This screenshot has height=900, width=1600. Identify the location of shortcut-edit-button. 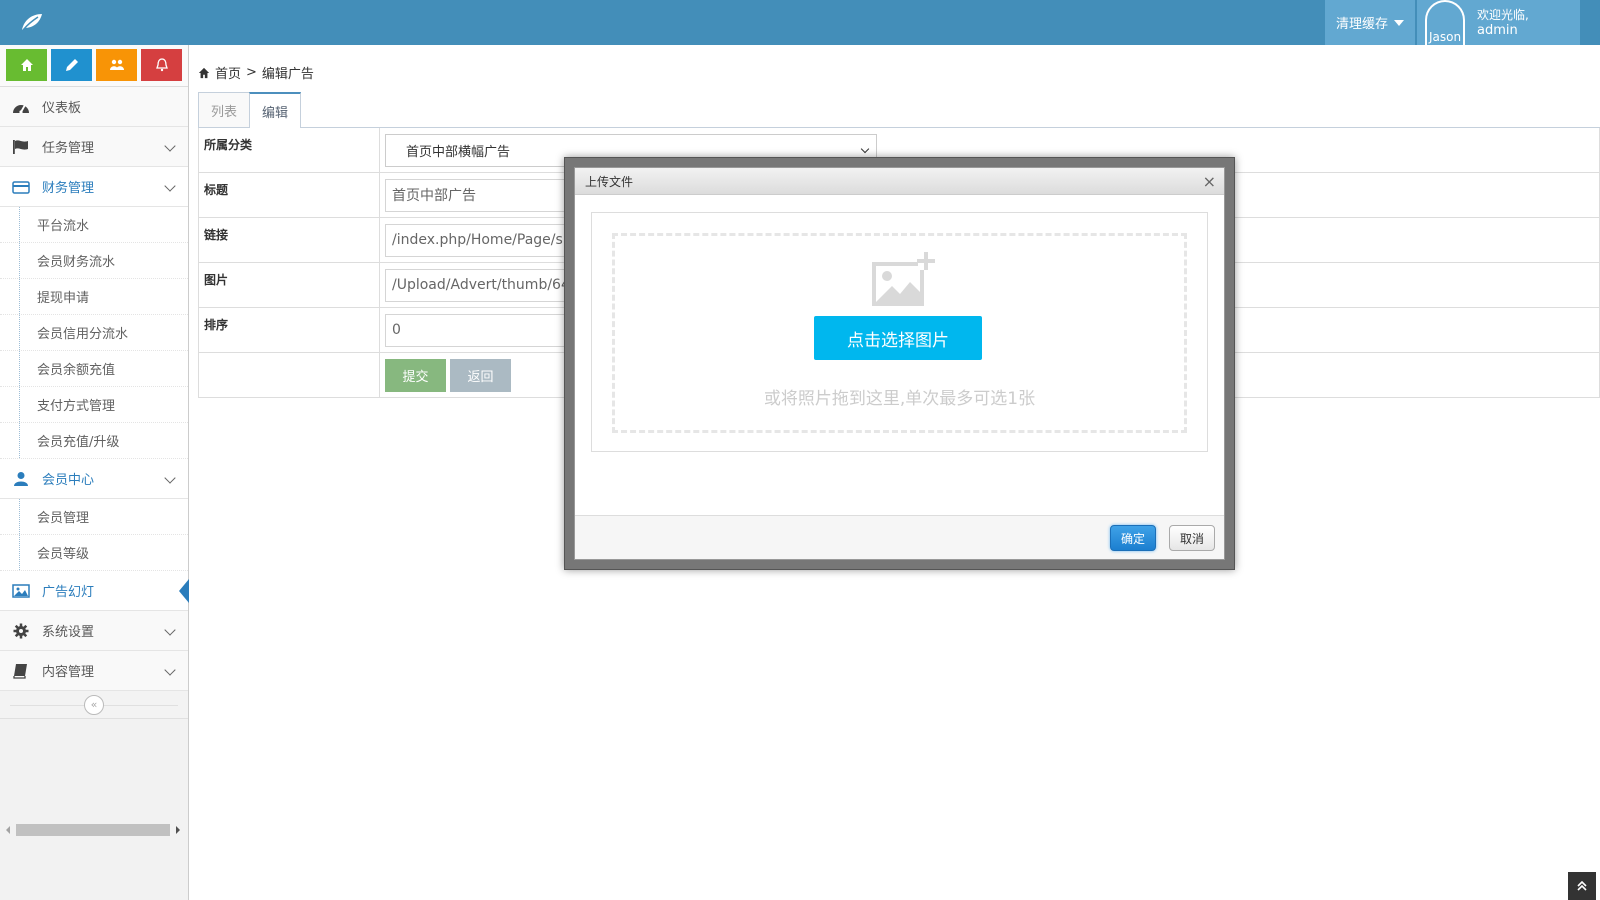
(71, 65).